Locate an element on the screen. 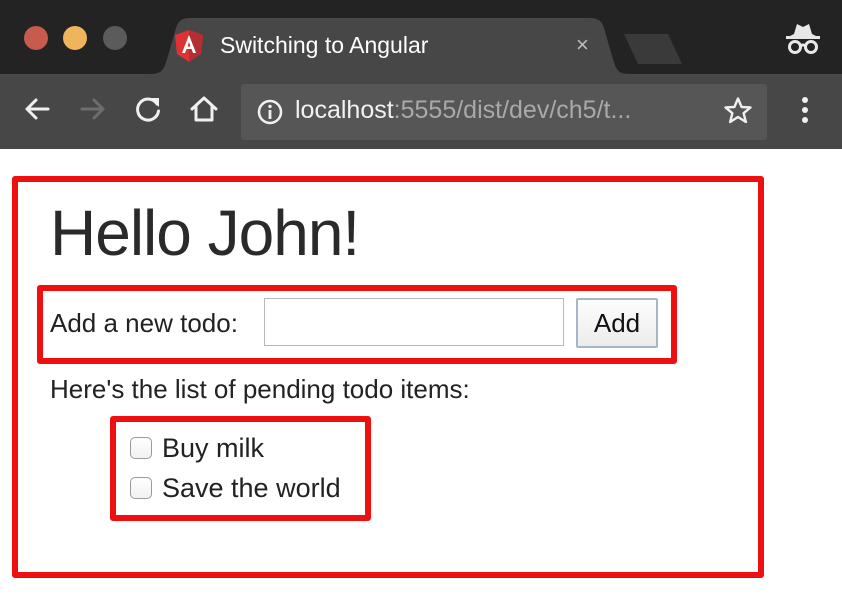 The height and width of the screenshot is (608, 842). todo-item-label: Save the world is located at coordinates (251, 488).